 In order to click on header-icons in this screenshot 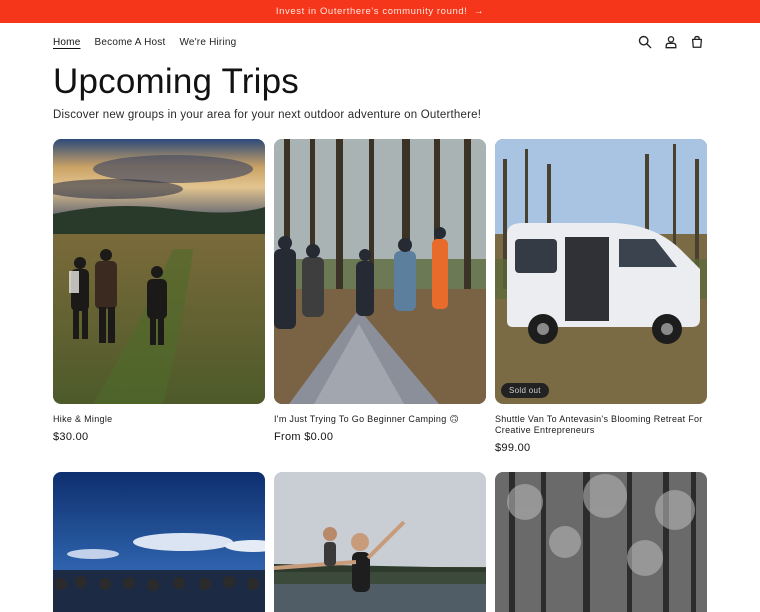, I will do `click(671, 42)`.